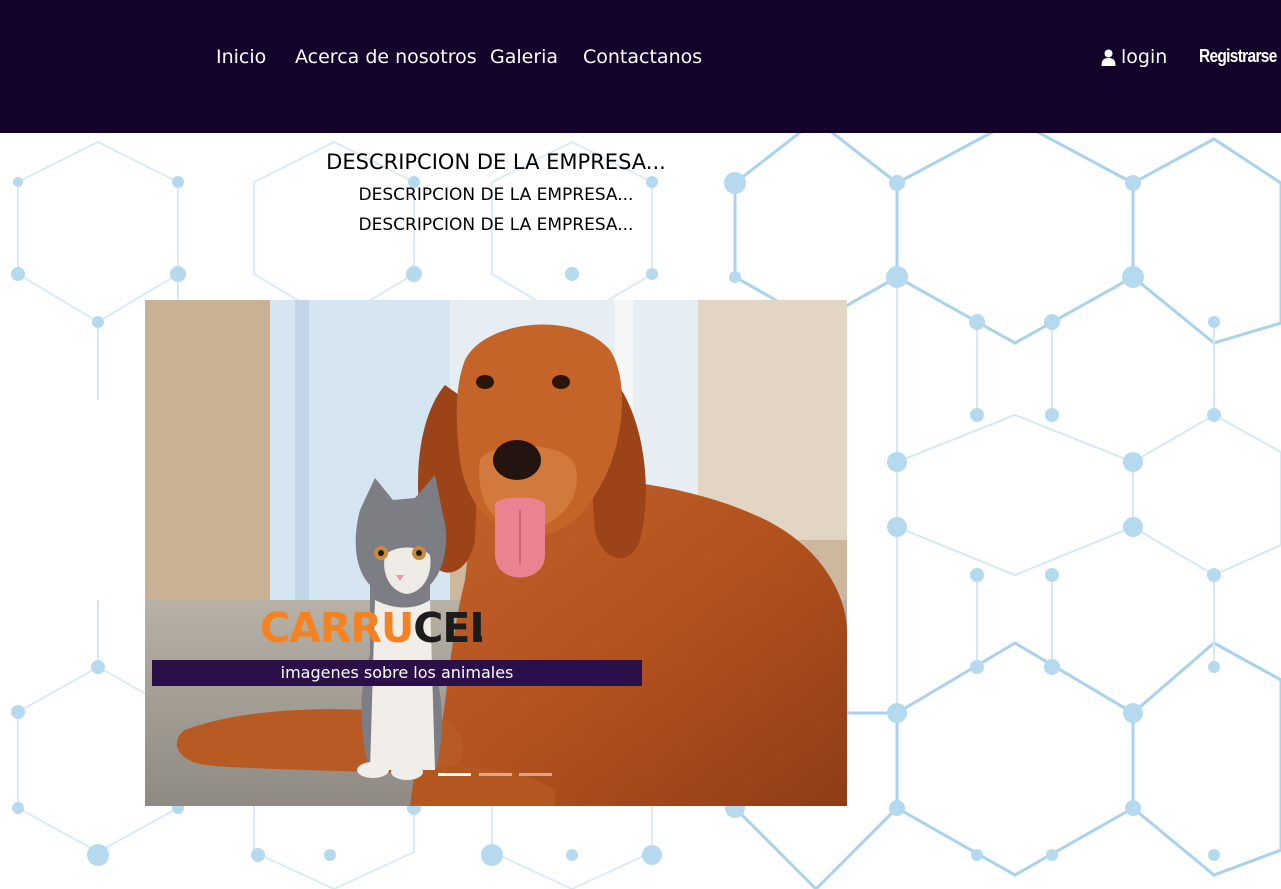 The image size is (1281, 889). Describe the element at coordinates (397, 673) in the screenshot. I see `carousel-caption-subtitle: imagenes sobre los animales` at that location.